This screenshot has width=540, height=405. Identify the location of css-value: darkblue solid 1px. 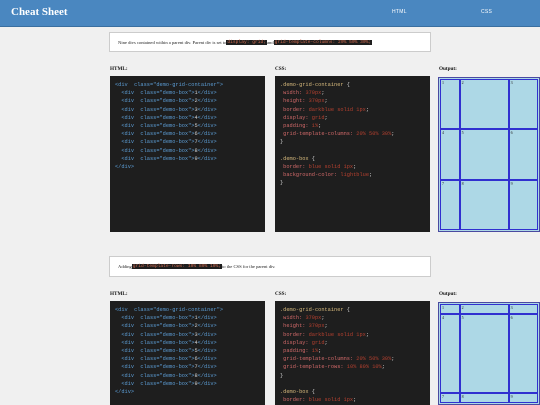
(337, 334).